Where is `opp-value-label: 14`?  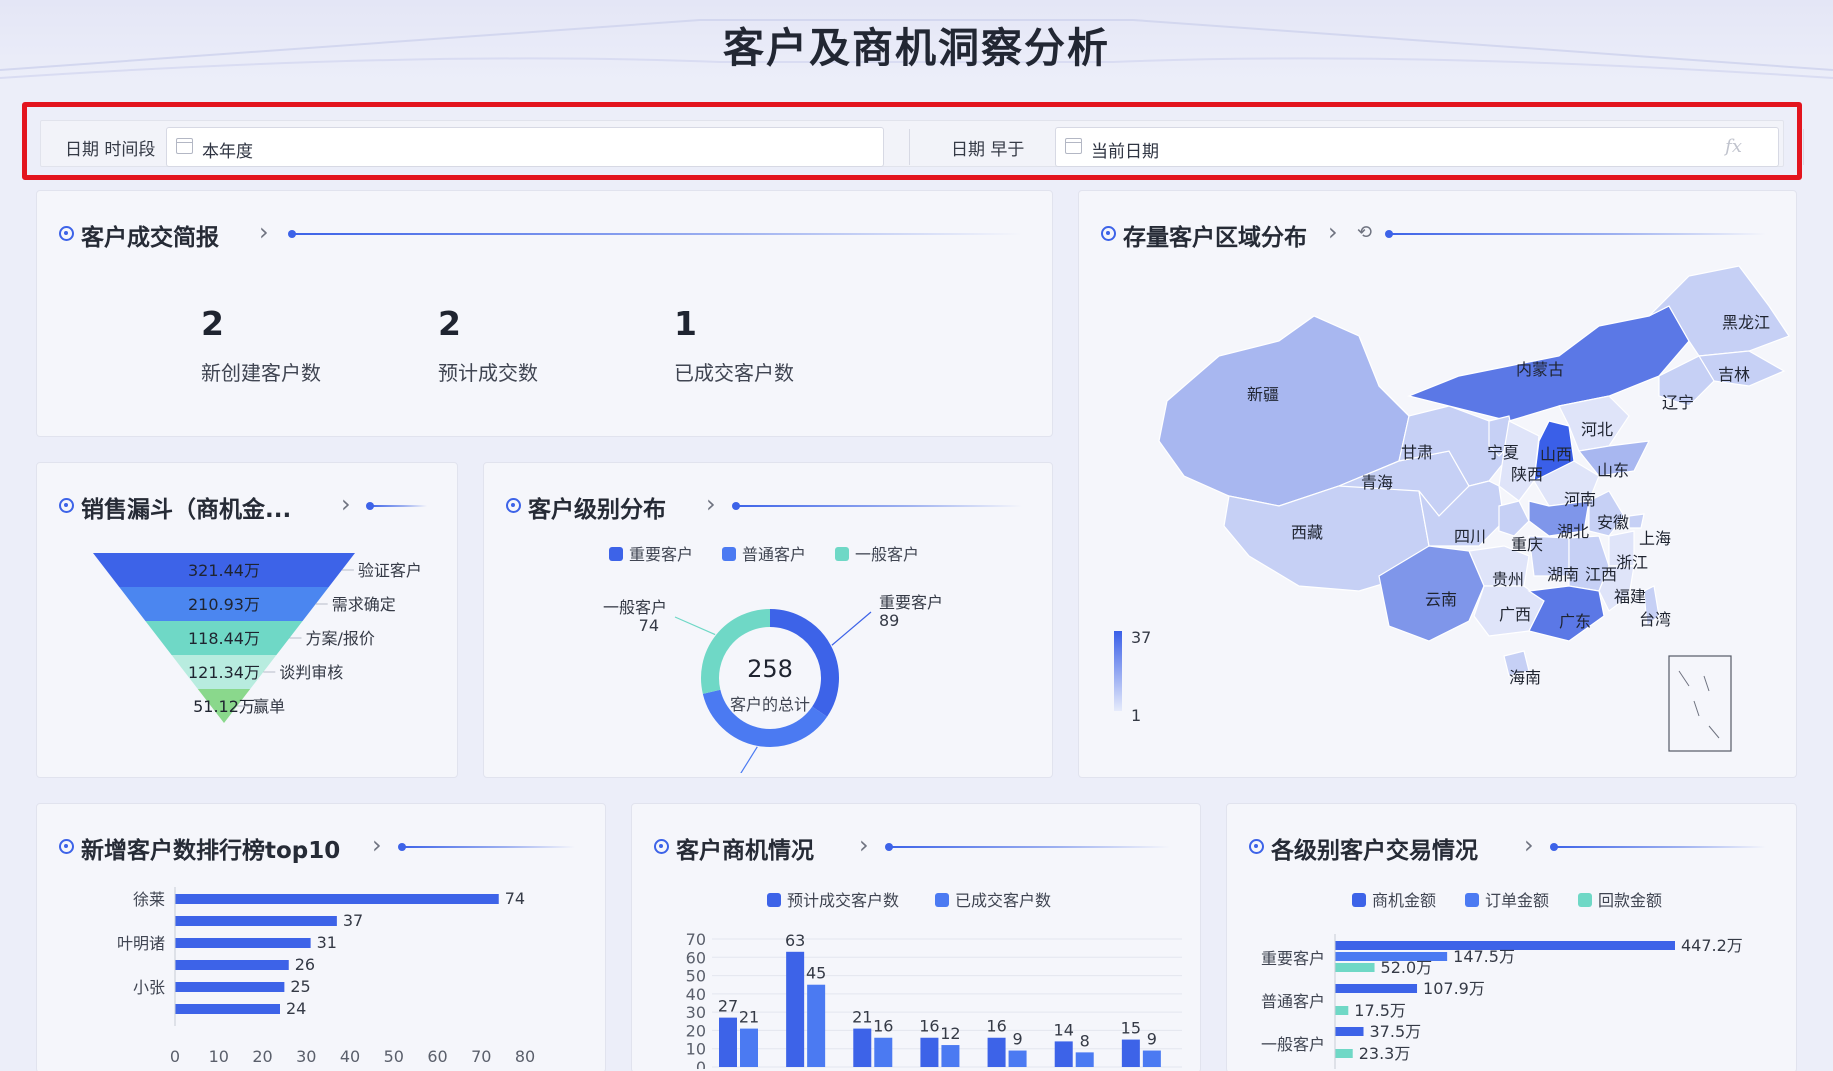 opp-value-label: 14 is located at coordinates (1064, 1029).